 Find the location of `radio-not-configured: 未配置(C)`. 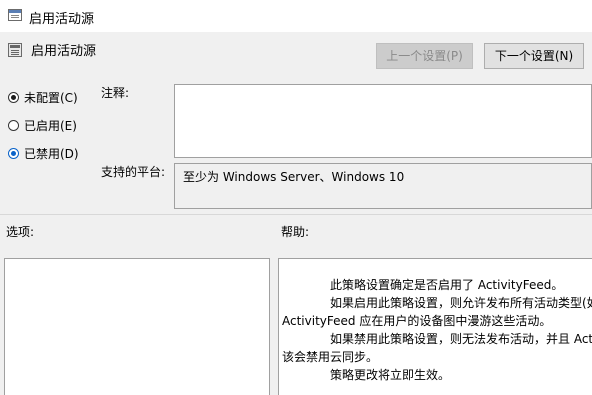

radio-not-configured: 未配置(C) is located at coordinates (43, 97).